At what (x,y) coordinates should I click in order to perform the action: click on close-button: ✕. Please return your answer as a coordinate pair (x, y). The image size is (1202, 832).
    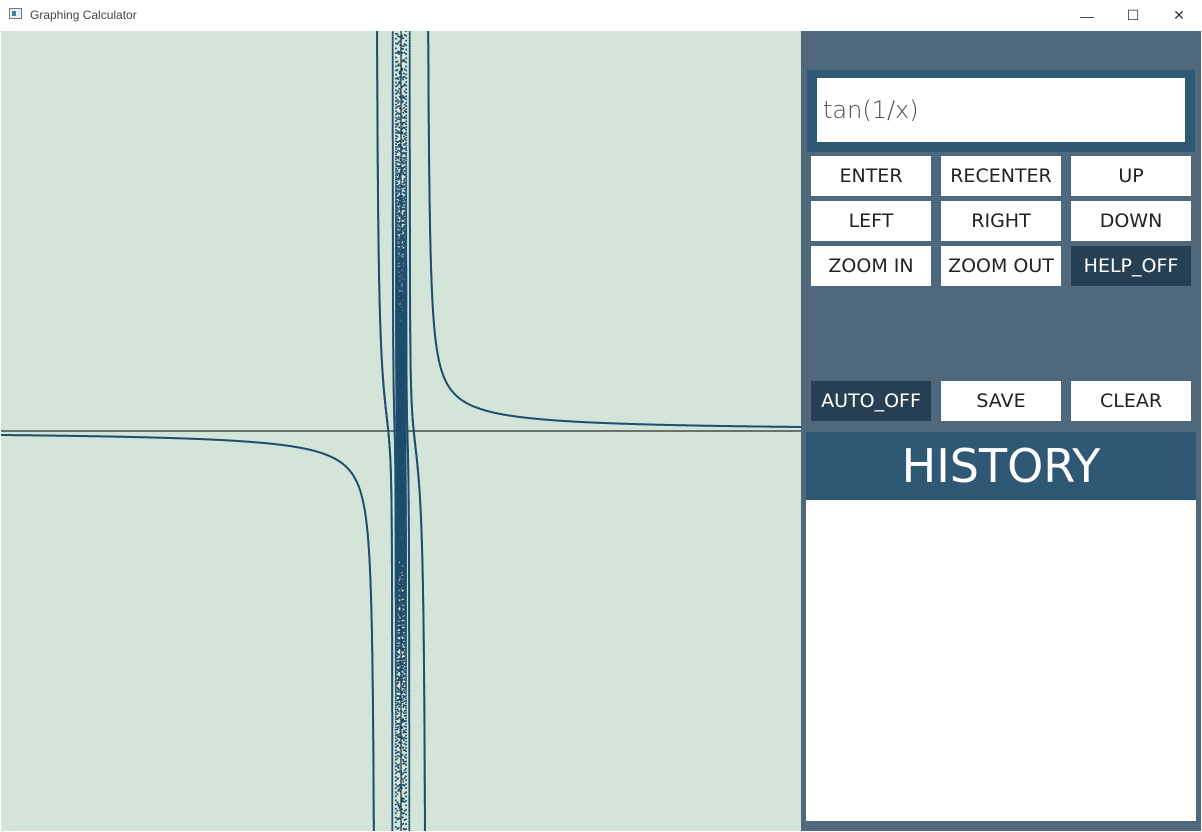
    Looking at the image, I should click on (1179, 15).